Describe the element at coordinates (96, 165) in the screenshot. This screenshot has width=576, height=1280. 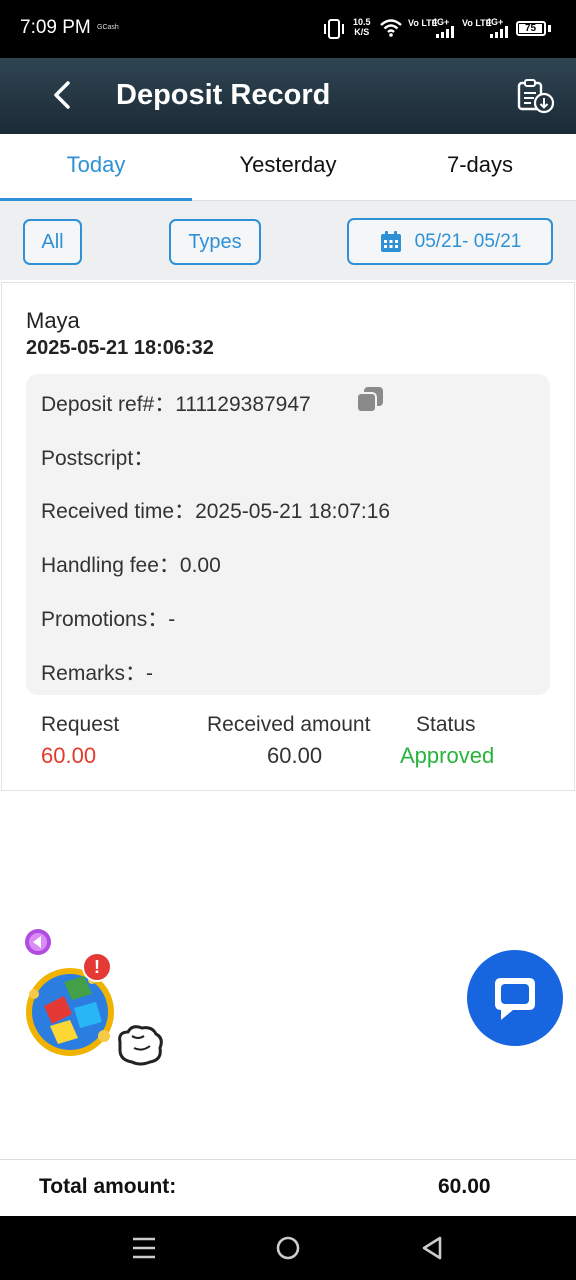
I see `tab-today: Today` at that location.